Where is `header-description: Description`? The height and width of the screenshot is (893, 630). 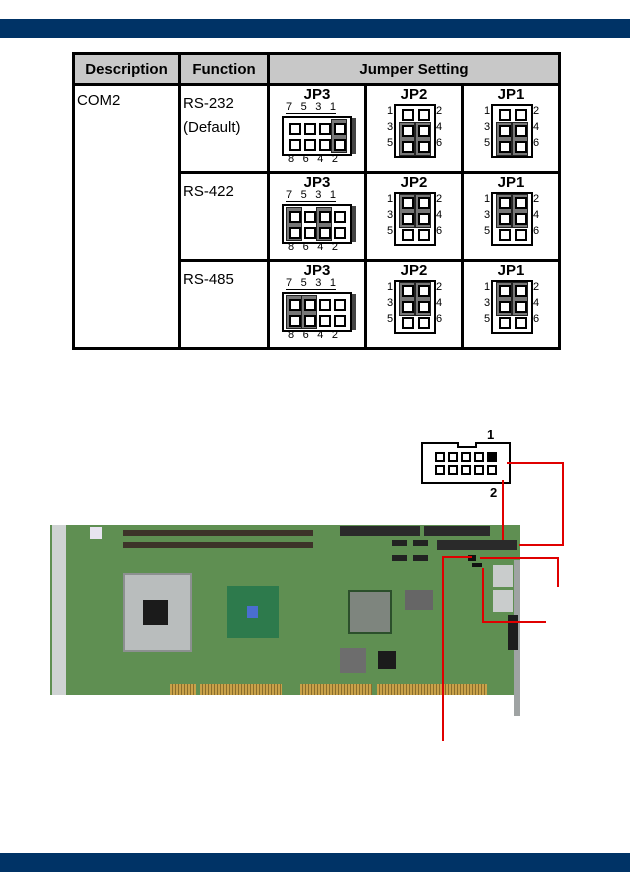 header-description: Description is located at coordinates (126, 69).